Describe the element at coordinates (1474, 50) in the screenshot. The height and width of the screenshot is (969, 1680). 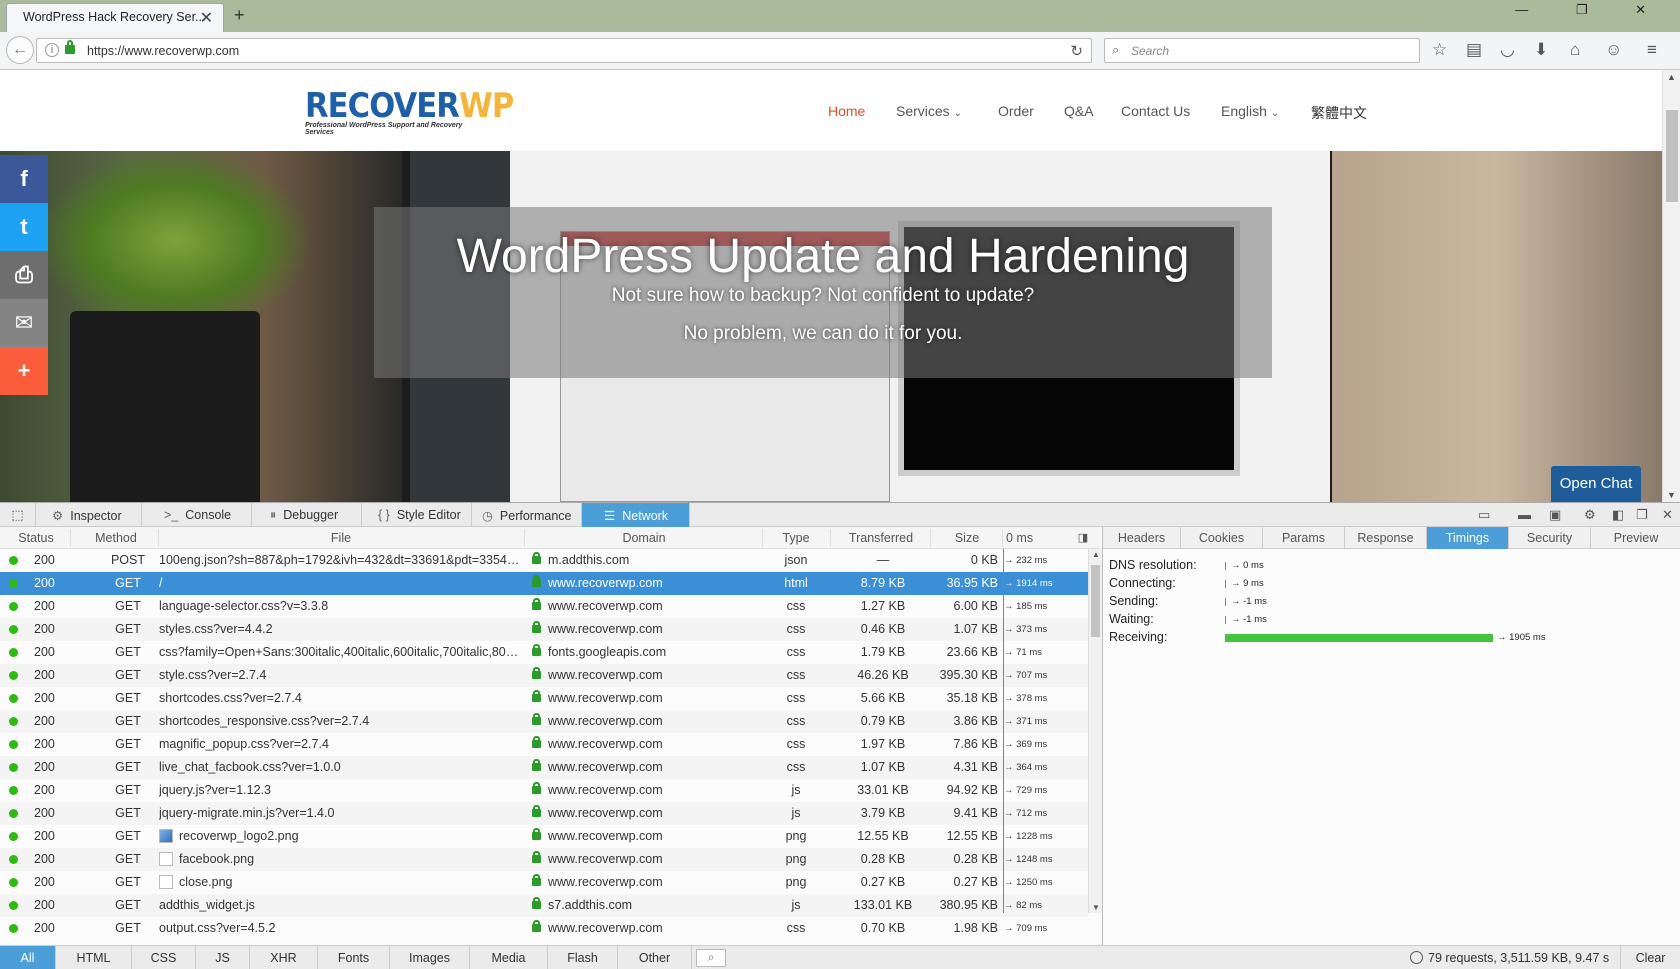
I see `reading-list-icon: ▤` at that location.